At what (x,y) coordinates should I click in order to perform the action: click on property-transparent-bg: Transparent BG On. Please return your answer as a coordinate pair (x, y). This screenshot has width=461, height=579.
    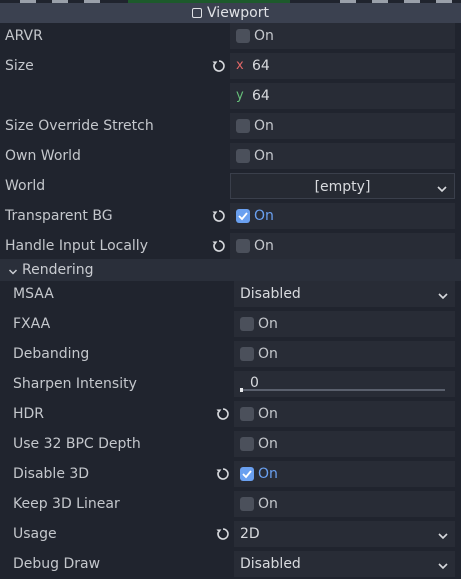
    Looking at the image, I should click on (230, 216).